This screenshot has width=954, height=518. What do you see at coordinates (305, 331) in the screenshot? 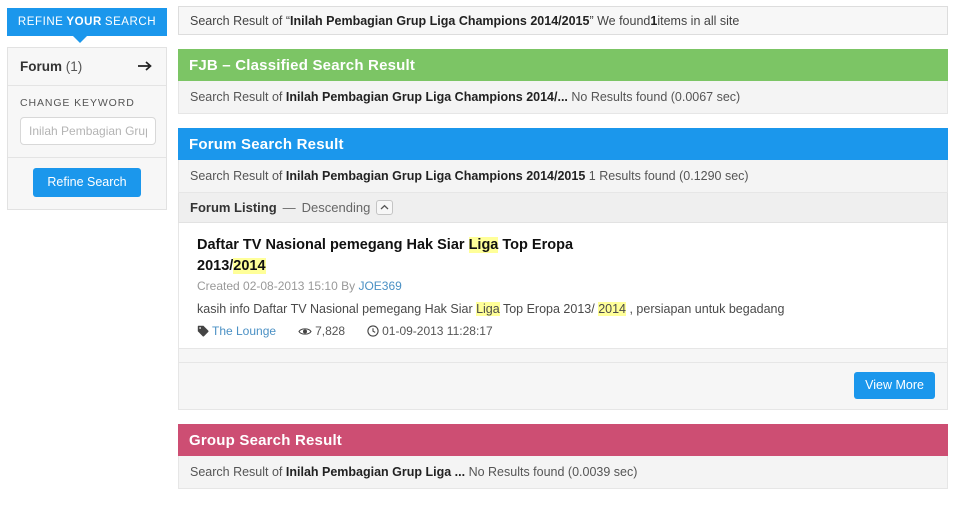
I see `eye-icon` at bounding box center [305, 331].